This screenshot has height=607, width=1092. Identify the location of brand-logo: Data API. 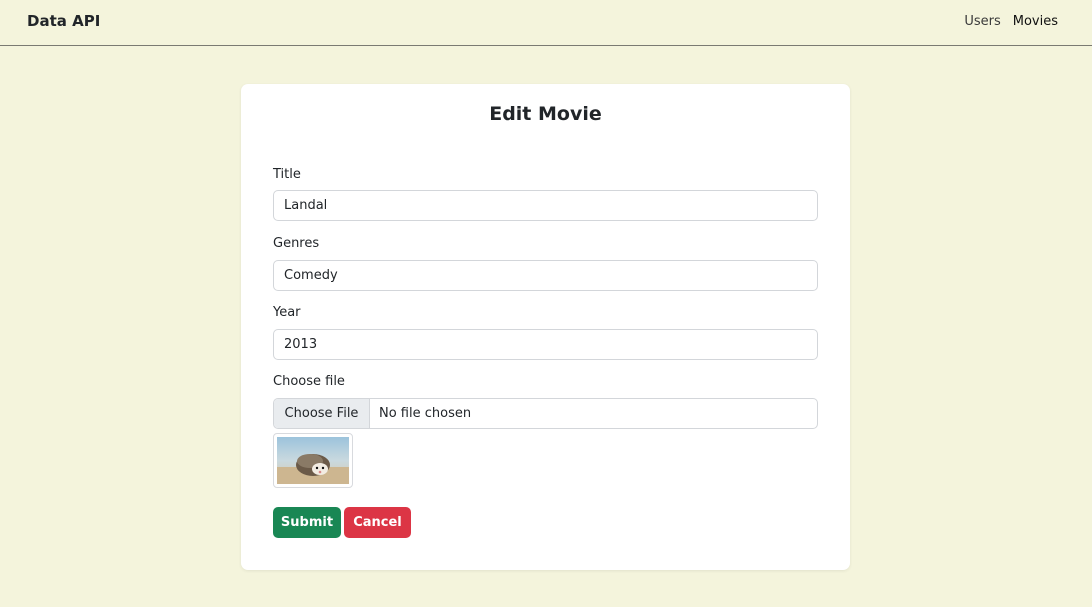
(63, 21).